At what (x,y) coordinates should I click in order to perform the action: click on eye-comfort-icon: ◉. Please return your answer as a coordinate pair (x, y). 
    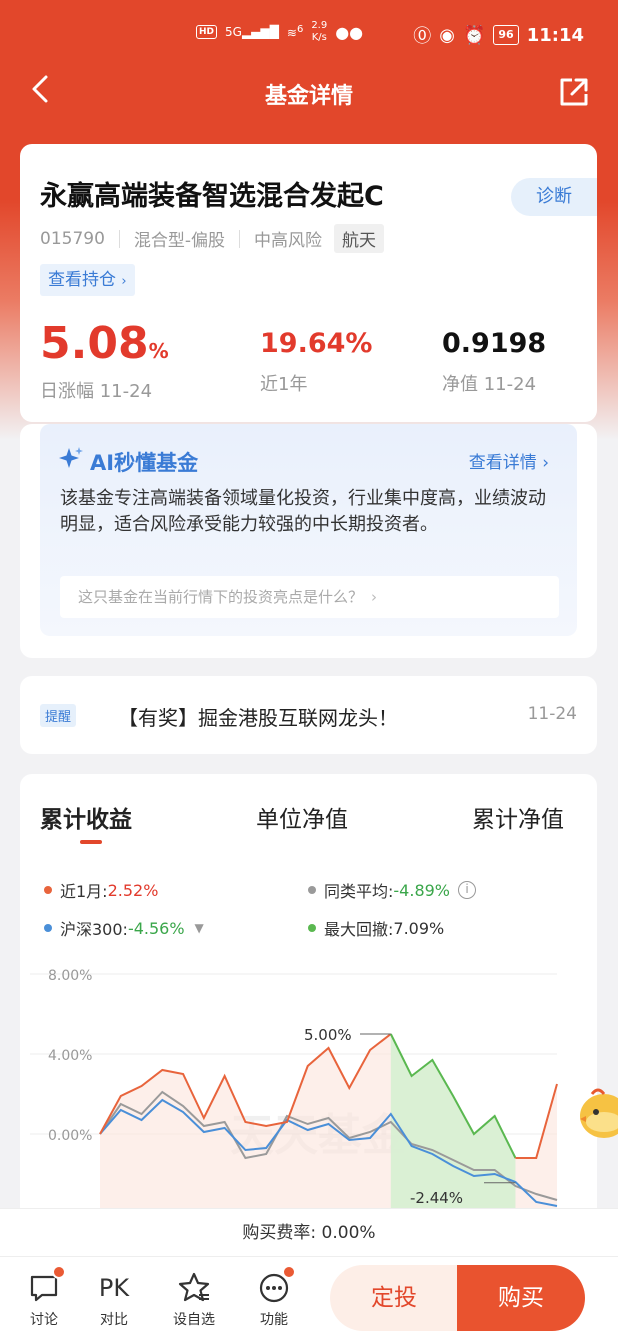
    Looking at the image, I should click on (447, 35).